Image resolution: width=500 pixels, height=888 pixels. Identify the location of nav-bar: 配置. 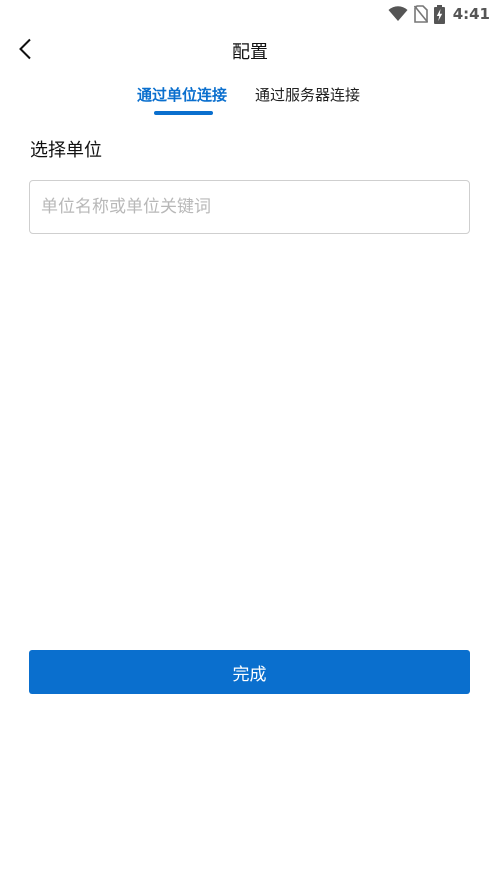
(250, 51).